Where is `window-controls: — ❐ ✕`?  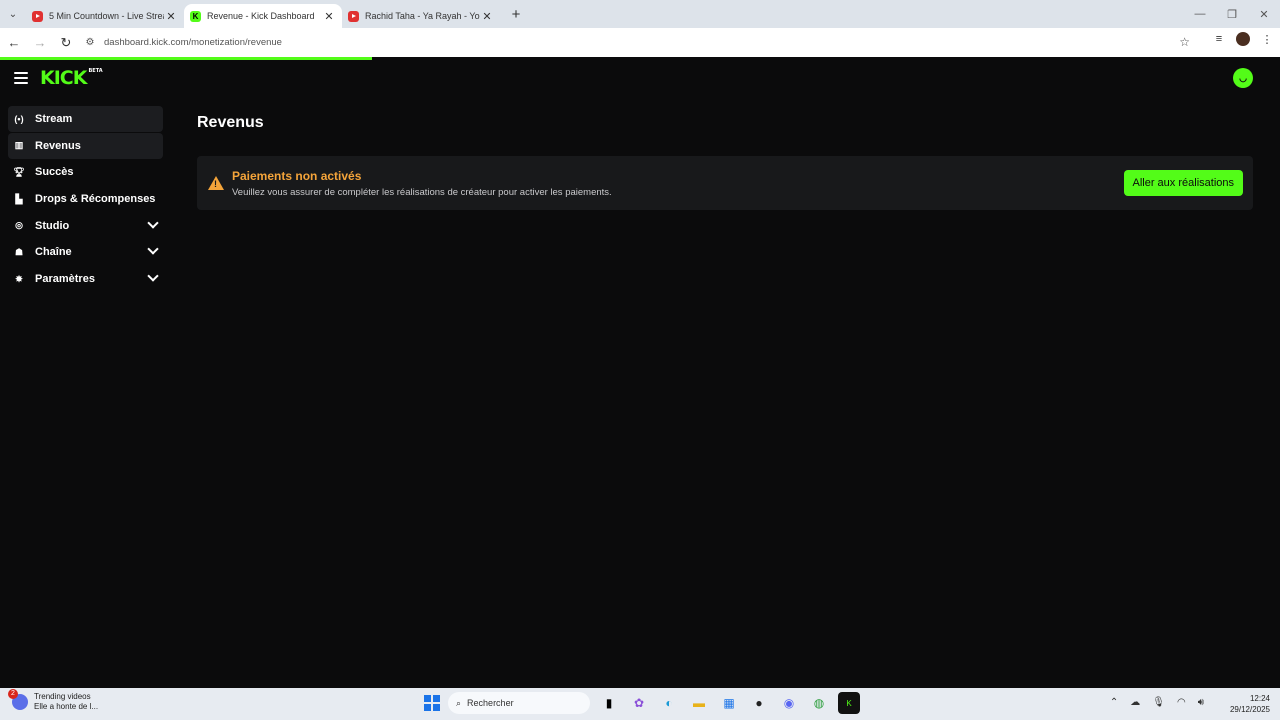
window-controls: — ❐ ✕ is located at coordinates (1232, 14).